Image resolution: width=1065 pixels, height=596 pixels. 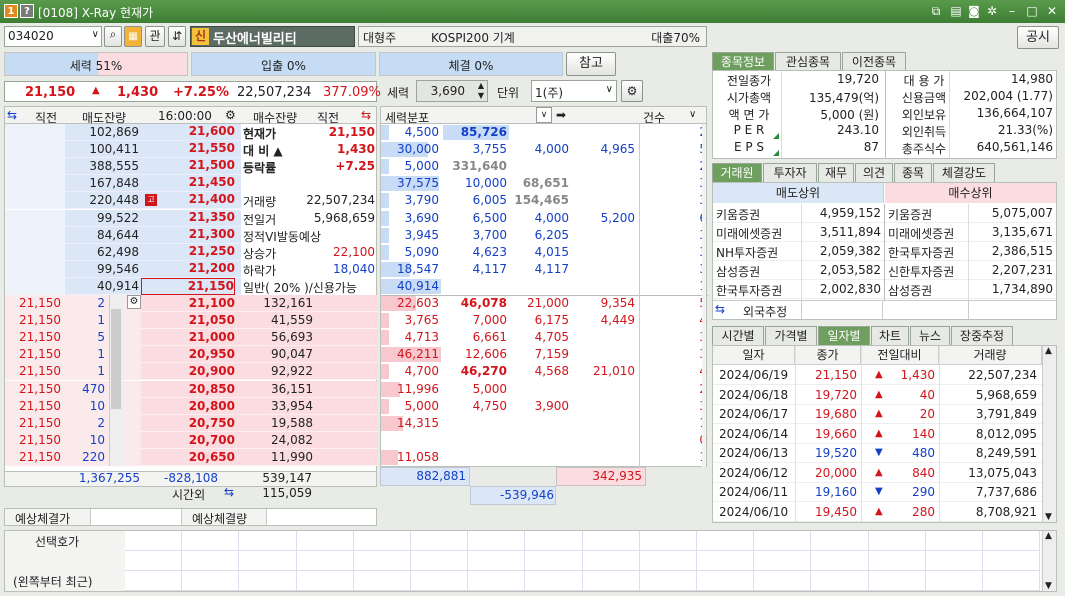 I want to click on daily-header: 일자, so click(x=754, y=355).